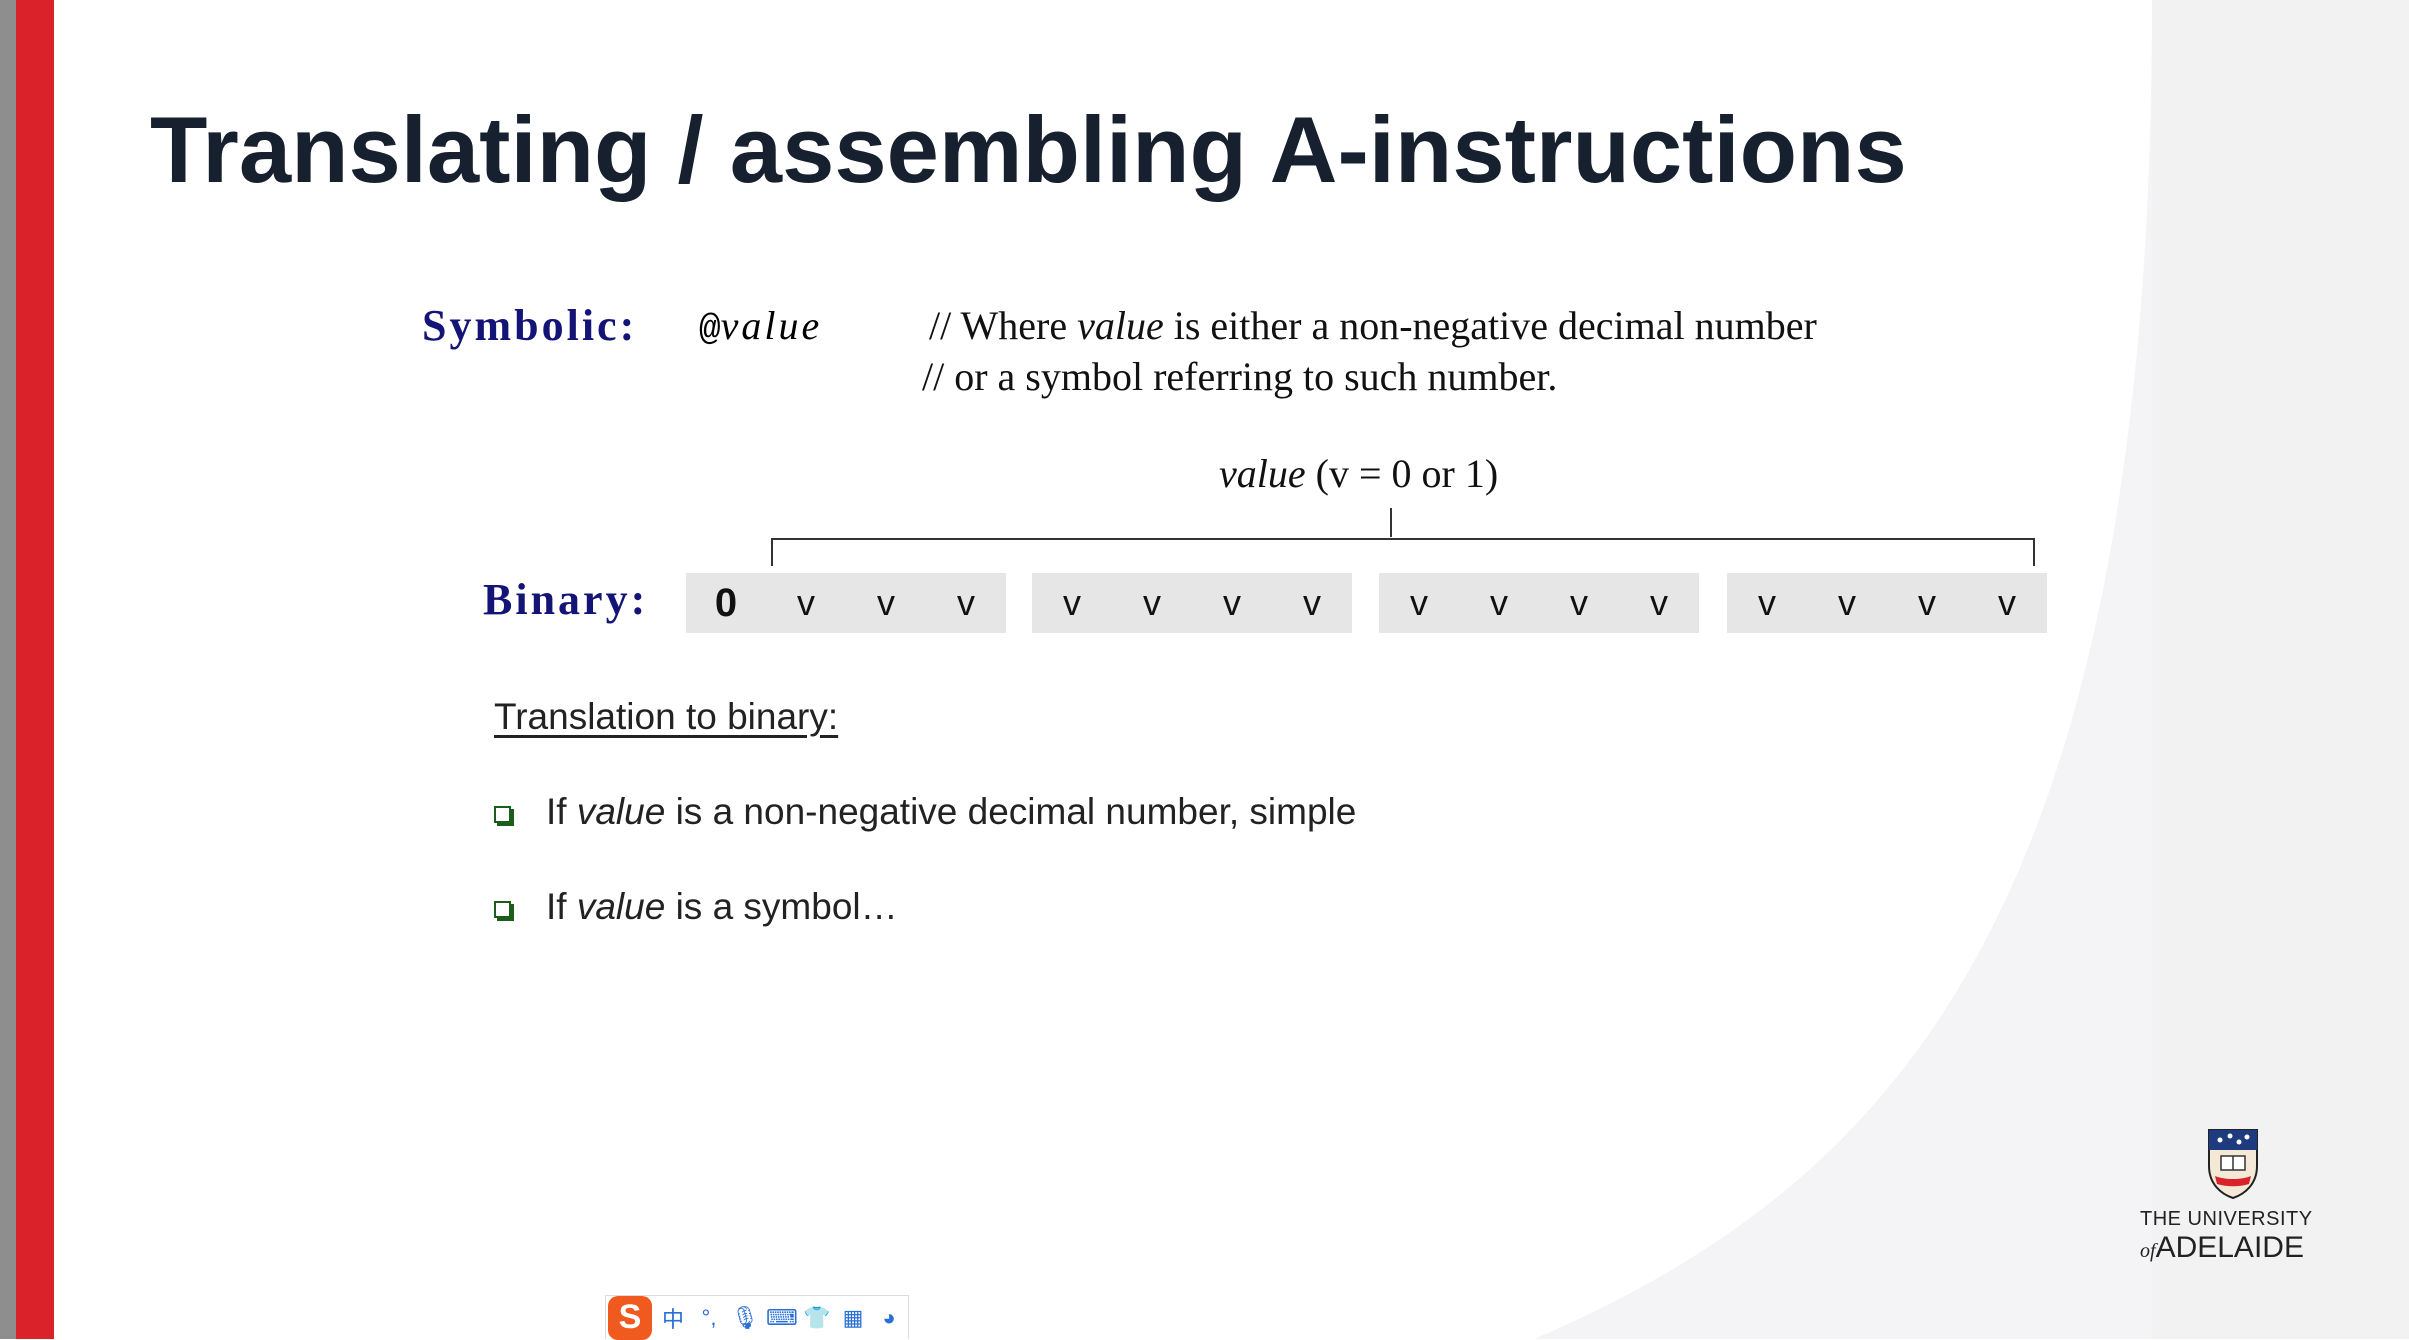 This screenshot has height=1340, width=2409. I want to click on window-edge, so click(8, 669).